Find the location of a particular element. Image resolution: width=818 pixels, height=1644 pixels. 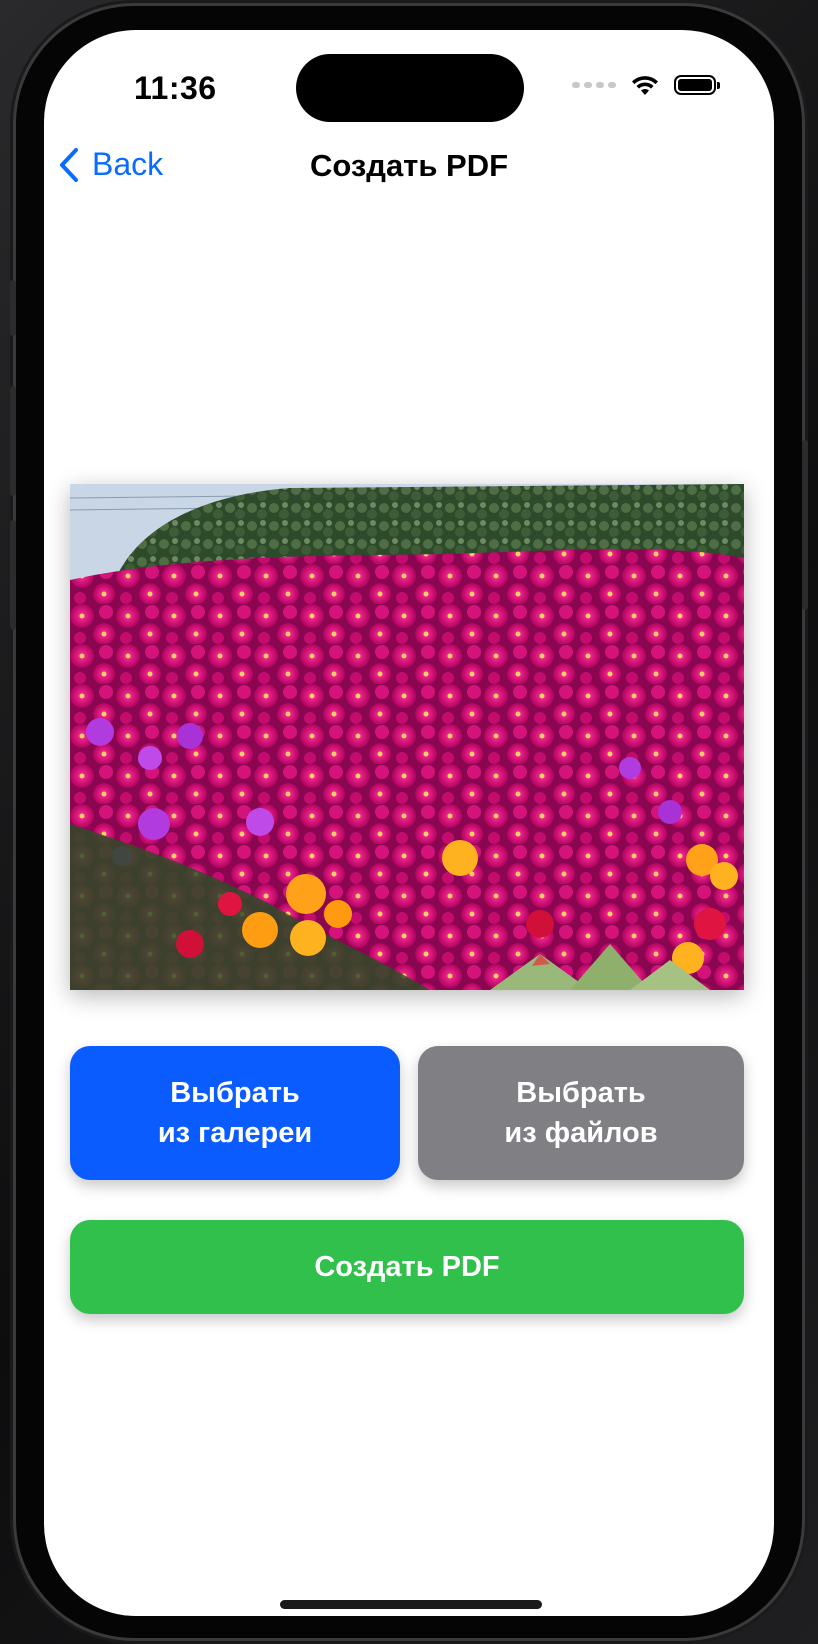

home-indicator is located at coordinates (411, 1604).